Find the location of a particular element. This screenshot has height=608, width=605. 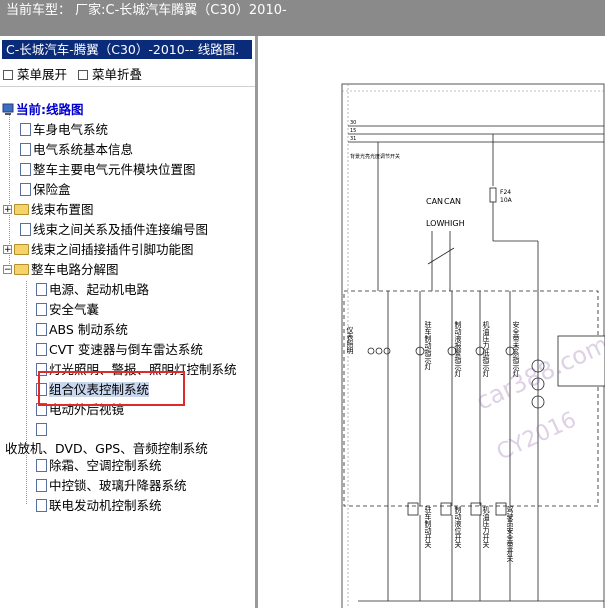

tree-folder-circuit-breakdown: − 整车电路分解图 is located at coordinates (61, 270).